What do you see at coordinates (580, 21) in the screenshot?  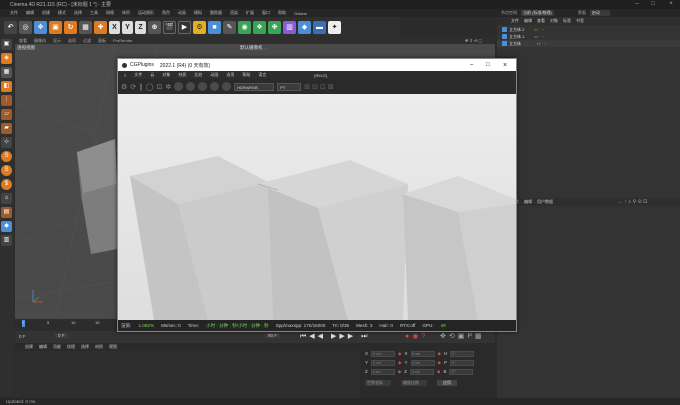 I see `om-menu-bookmarks: 书签` at bounding box center [580, 21].